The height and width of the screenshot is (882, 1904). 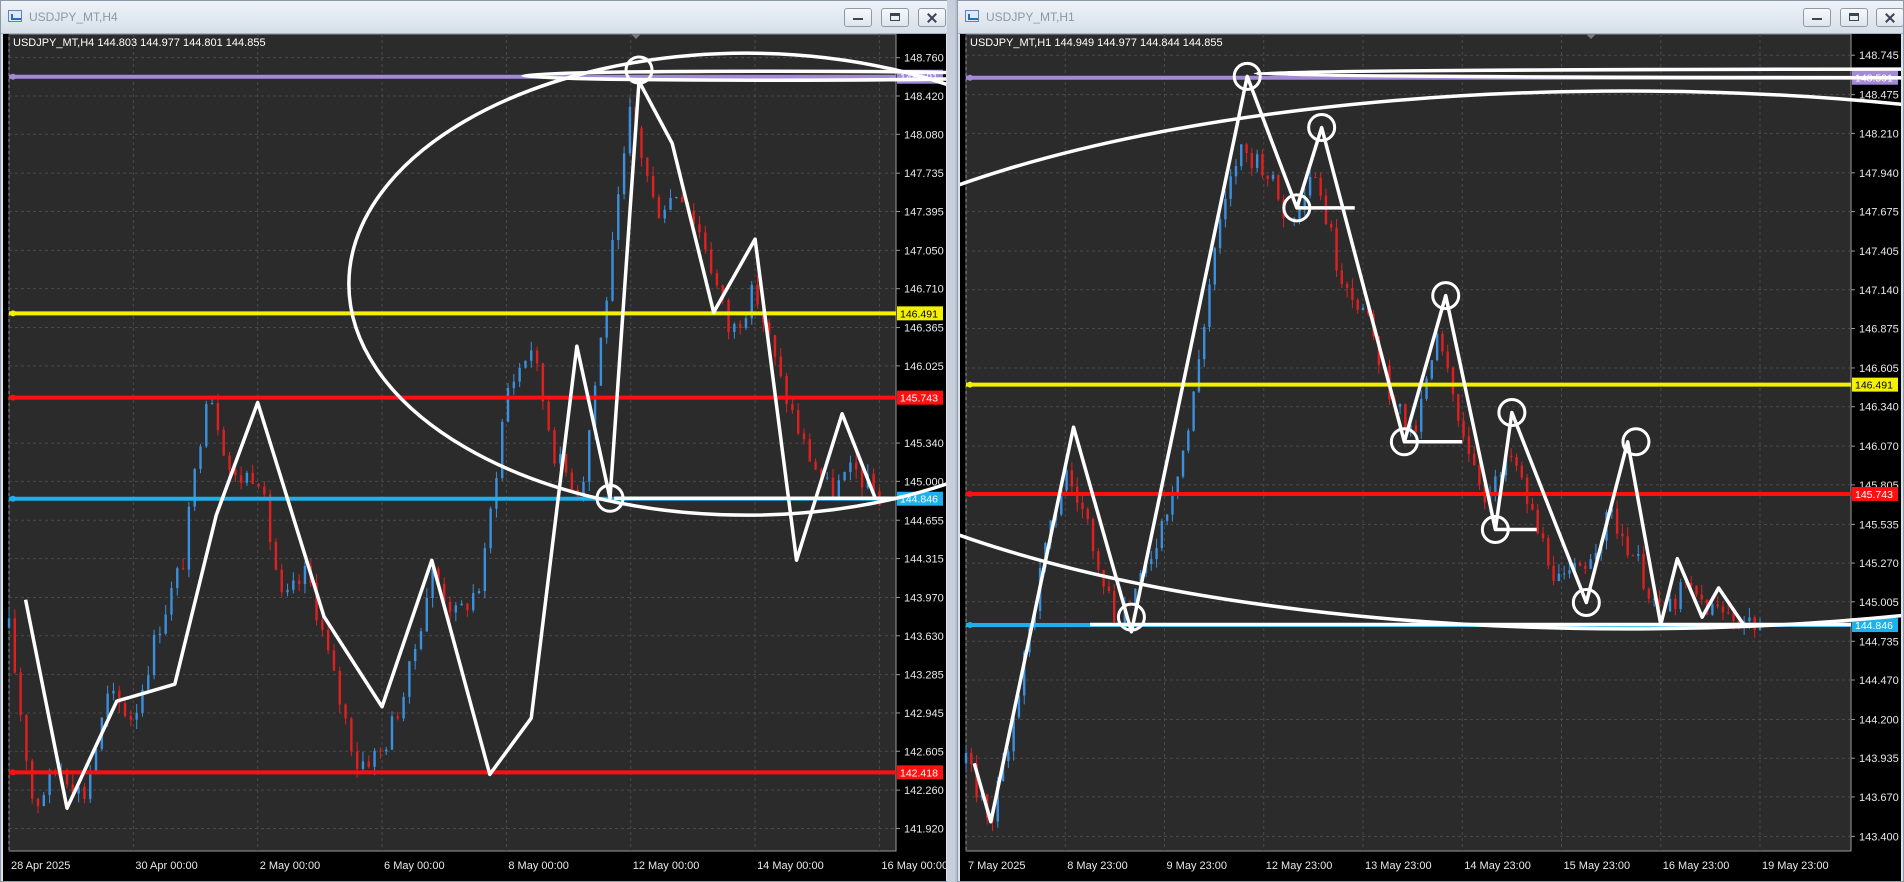 I want to click on x-tick-label: 8 May 00:00, so click(x=538, y=866).